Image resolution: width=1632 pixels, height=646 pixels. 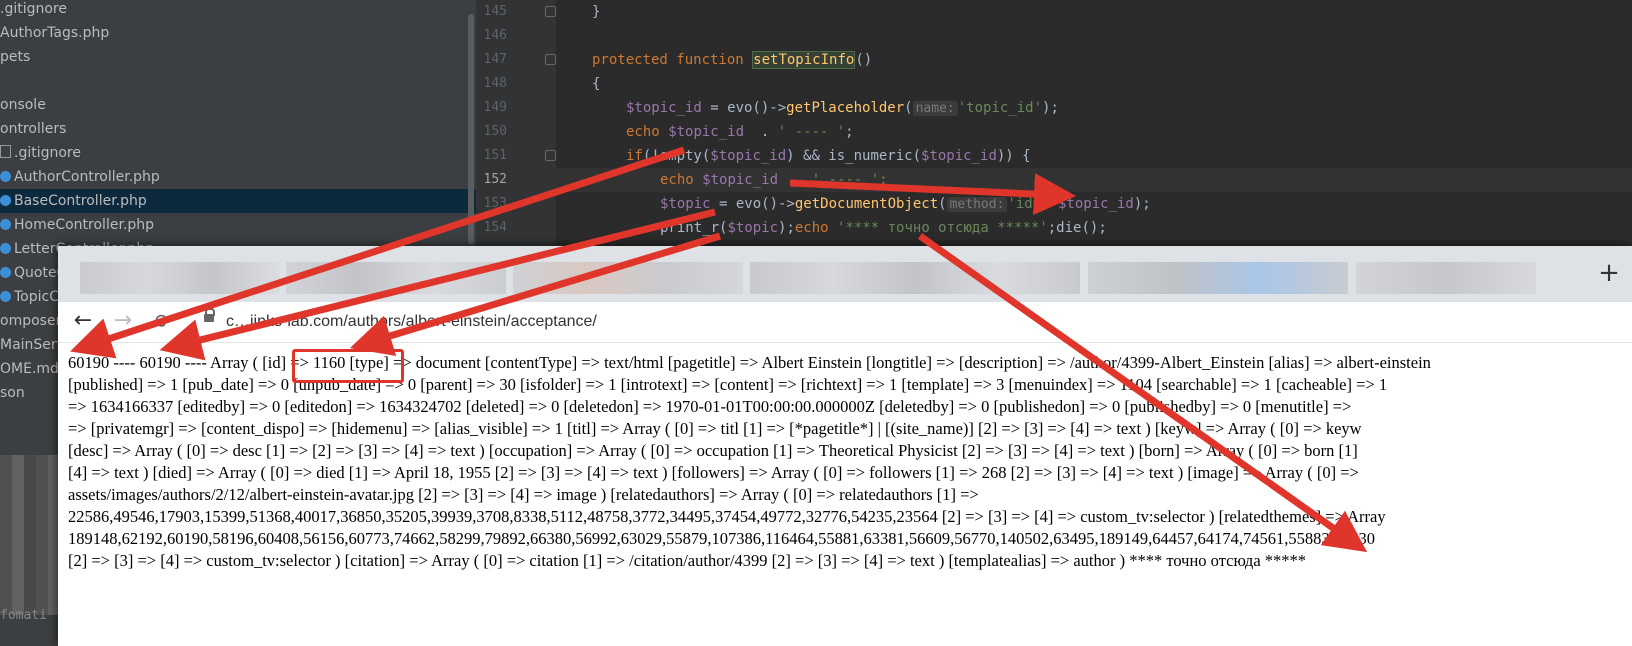 What do you see at coordinates (845, 108) in the screenshot?
I see `code-function: getPlaceholder` at bounding box center [845, 108].